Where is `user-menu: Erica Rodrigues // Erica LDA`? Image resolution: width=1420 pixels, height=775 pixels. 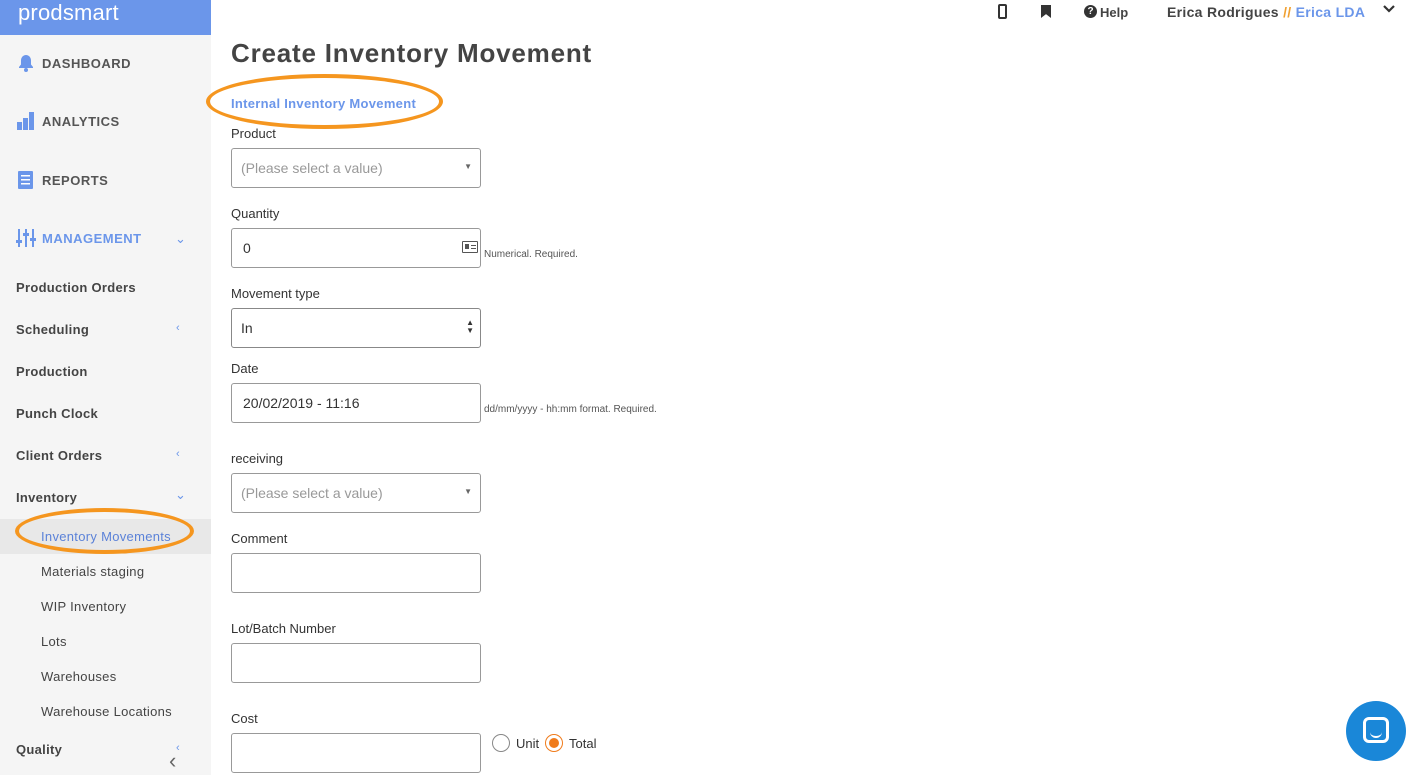
user-menu: Erica Rodrigues // Erica LDA is located at coordinates (1266, 12).